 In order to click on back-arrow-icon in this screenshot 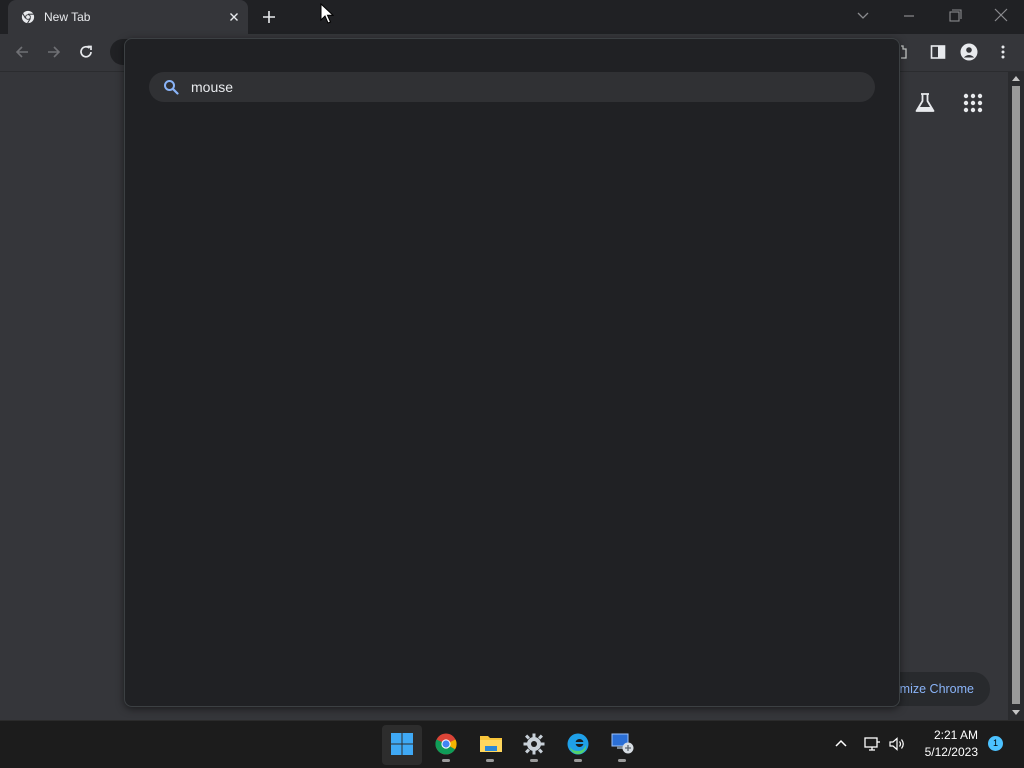, I will do `click(22, 52)`.